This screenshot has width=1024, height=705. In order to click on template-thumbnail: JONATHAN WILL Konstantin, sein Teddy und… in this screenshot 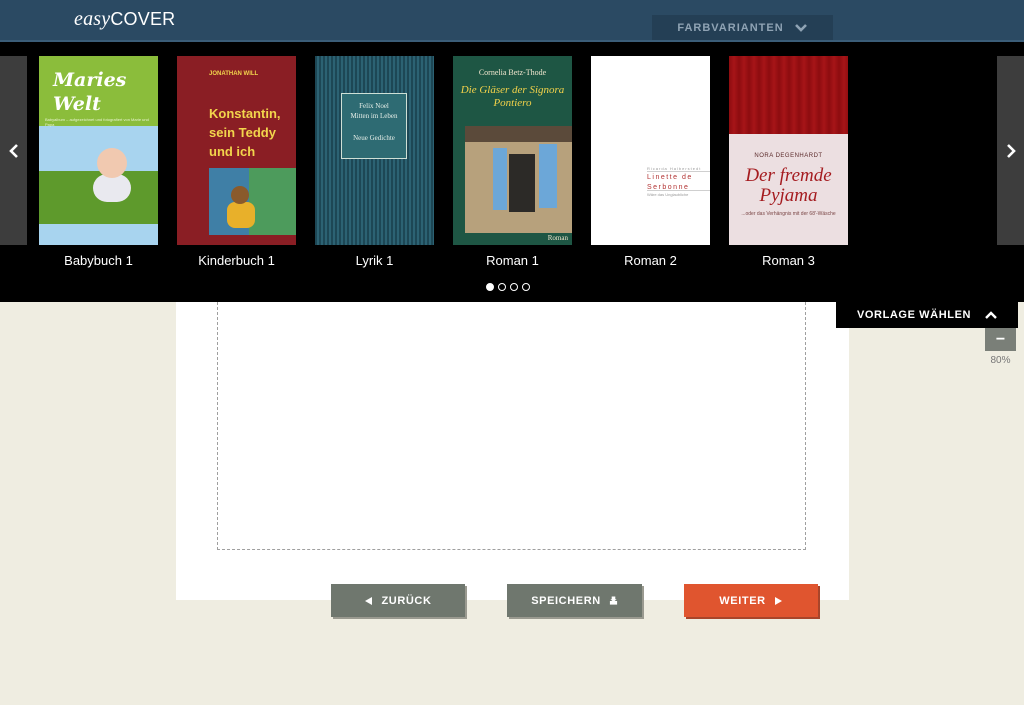, I will do `click(236, 150)`.